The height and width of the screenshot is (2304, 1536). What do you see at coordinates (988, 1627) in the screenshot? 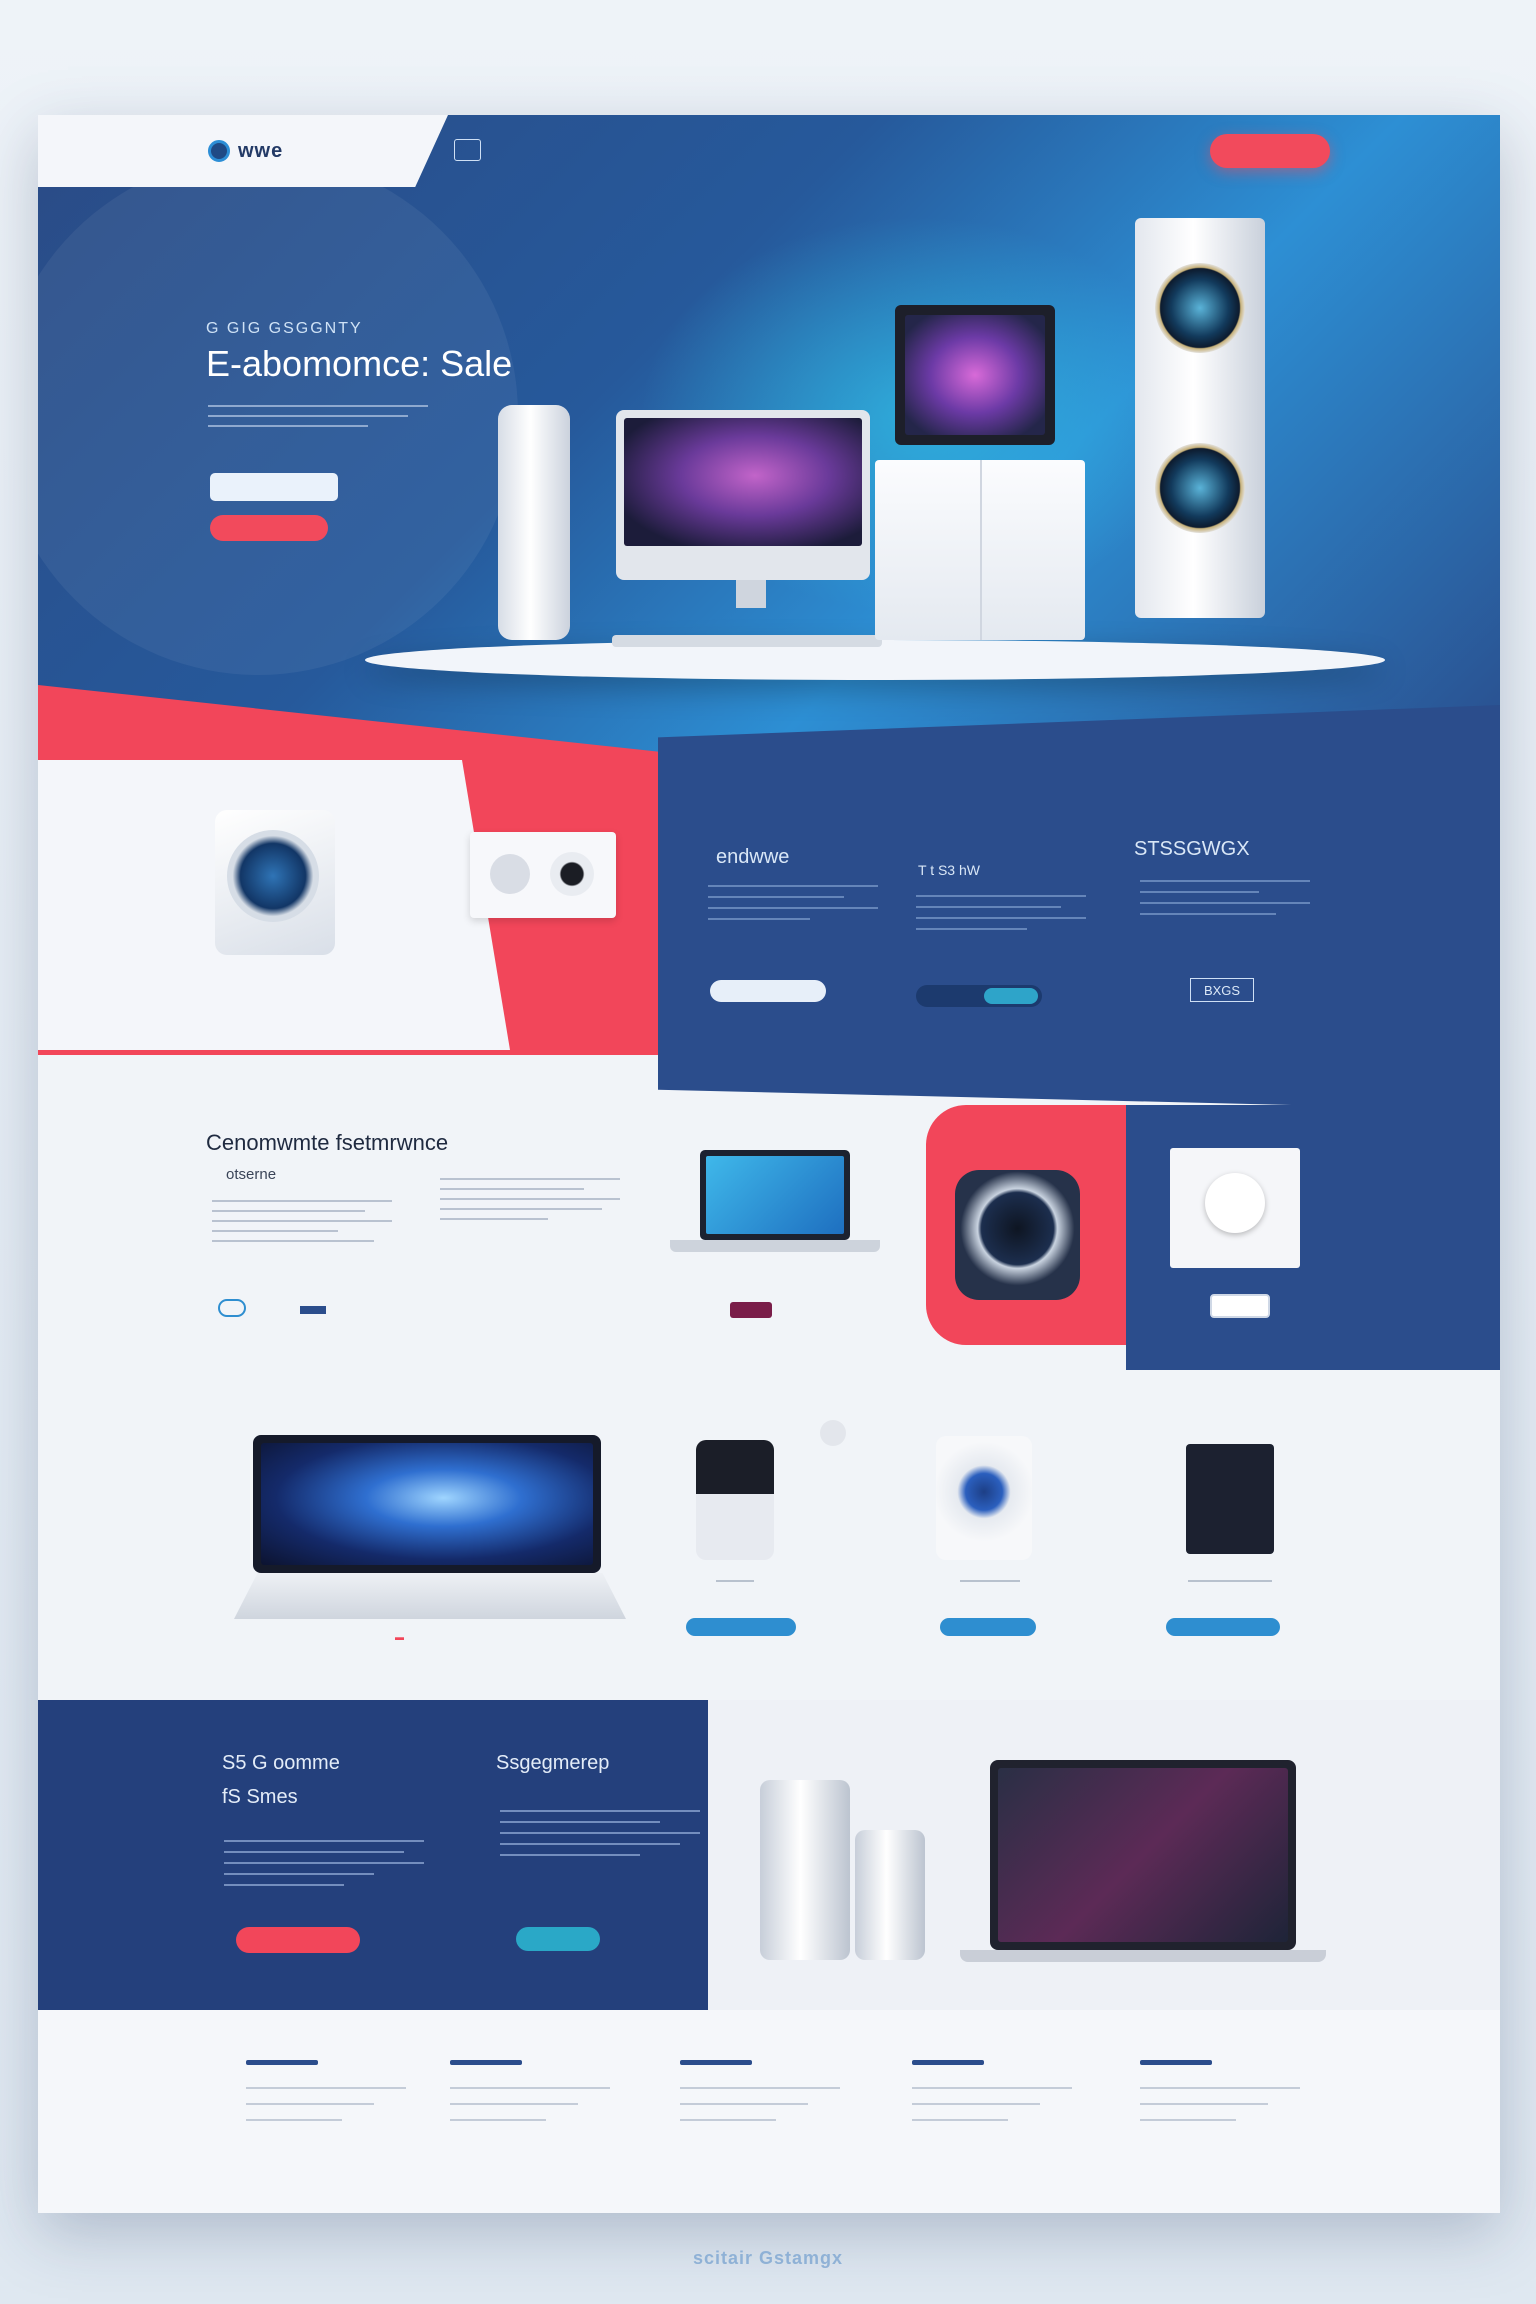
I see `product-3-button` at bounding box center [988, 1627].